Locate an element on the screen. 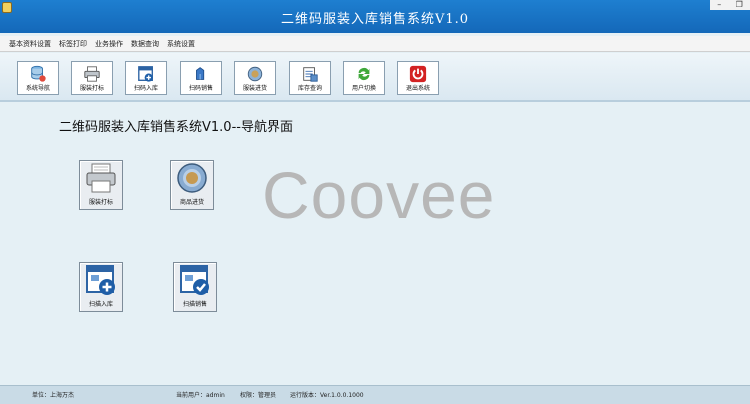 Image resolution: width=750 pixels, height=404 pixels. toolbar-scan-in-button: 扫码入库 is located at coordinates (146, 78).